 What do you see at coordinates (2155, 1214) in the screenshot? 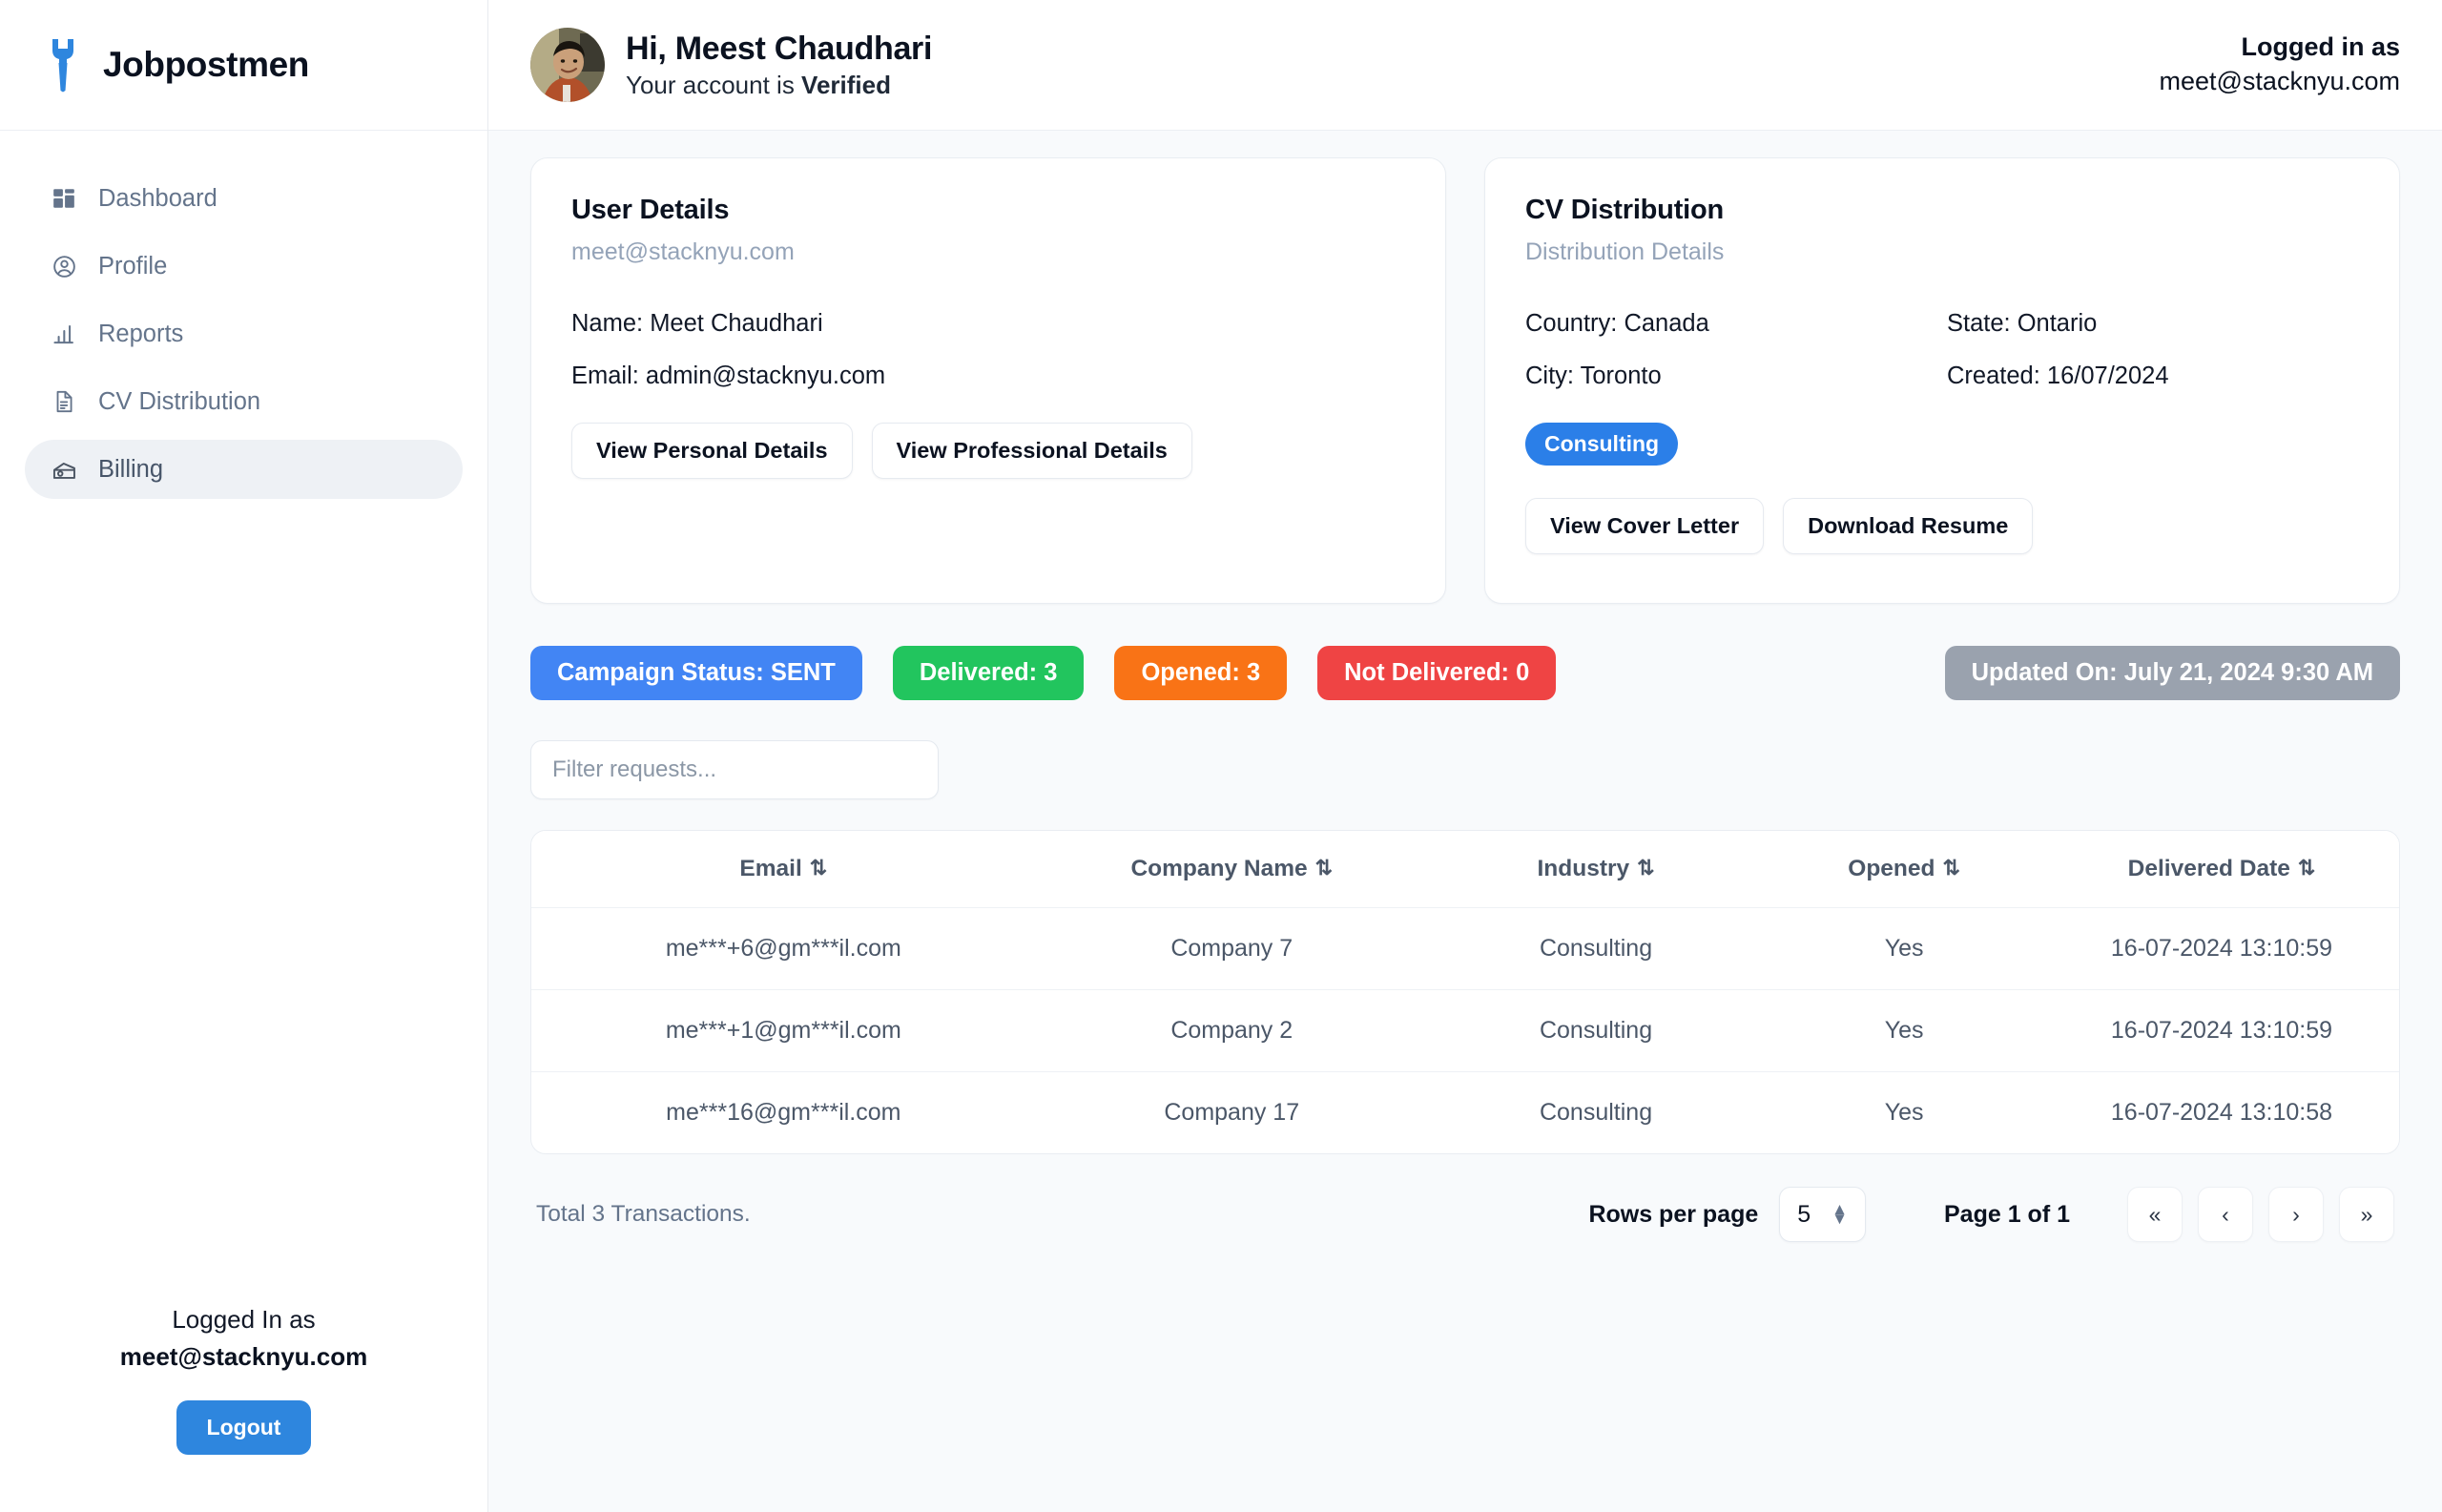
I see `first-page-button: «` at bounding box center [2155, 1214].